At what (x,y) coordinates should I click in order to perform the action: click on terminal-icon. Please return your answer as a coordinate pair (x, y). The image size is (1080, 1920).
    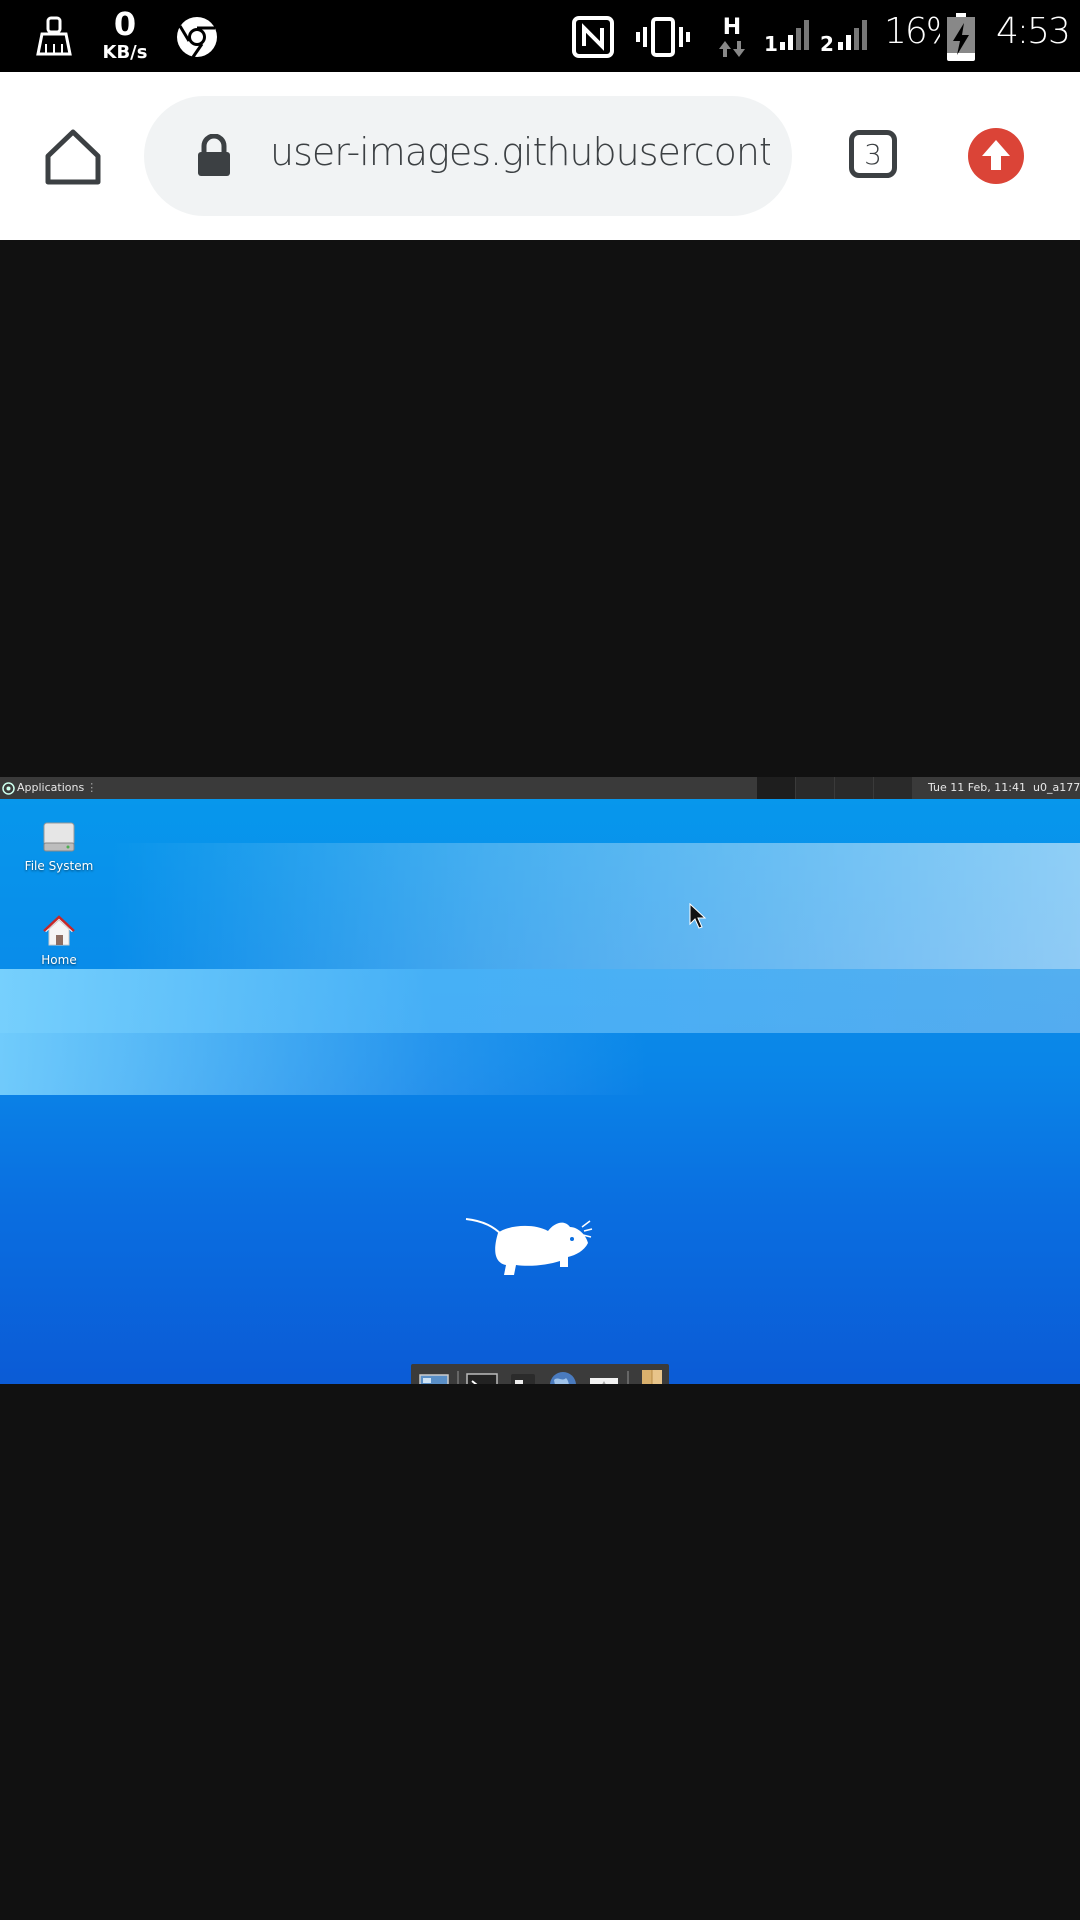
    Looking at the image, I should click on (482, 1376).